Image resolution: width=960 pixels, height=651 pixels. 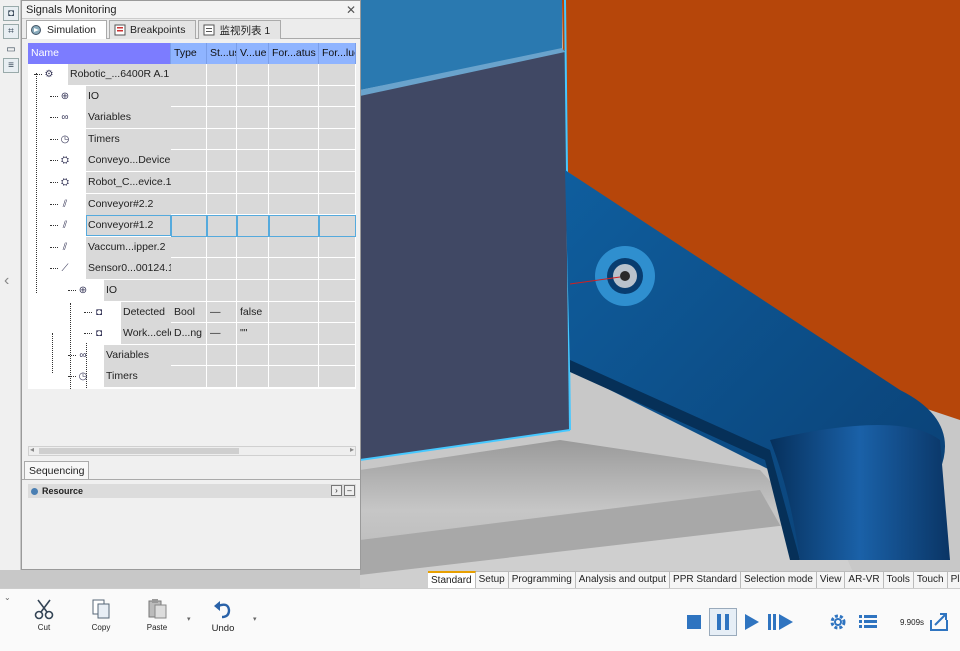 What do you see at coordinates (101, 627) in the screenshot?
I see `copy-label: Copy` at bounding box center [101, 627].